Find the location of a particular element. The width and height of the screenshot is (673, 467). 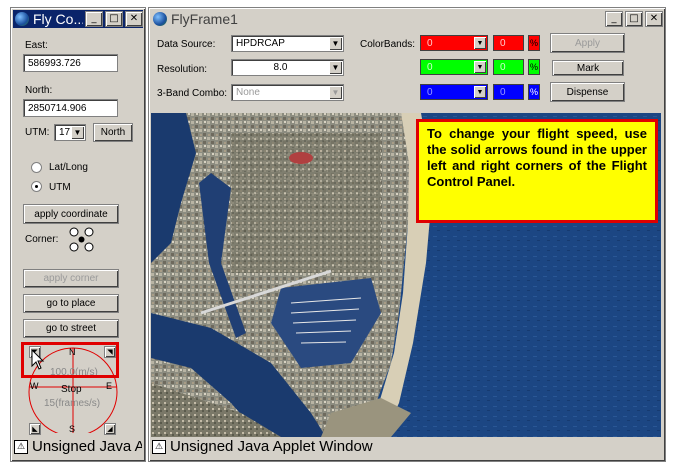

corner-label: Corner: is located at coordinates (42, 239).